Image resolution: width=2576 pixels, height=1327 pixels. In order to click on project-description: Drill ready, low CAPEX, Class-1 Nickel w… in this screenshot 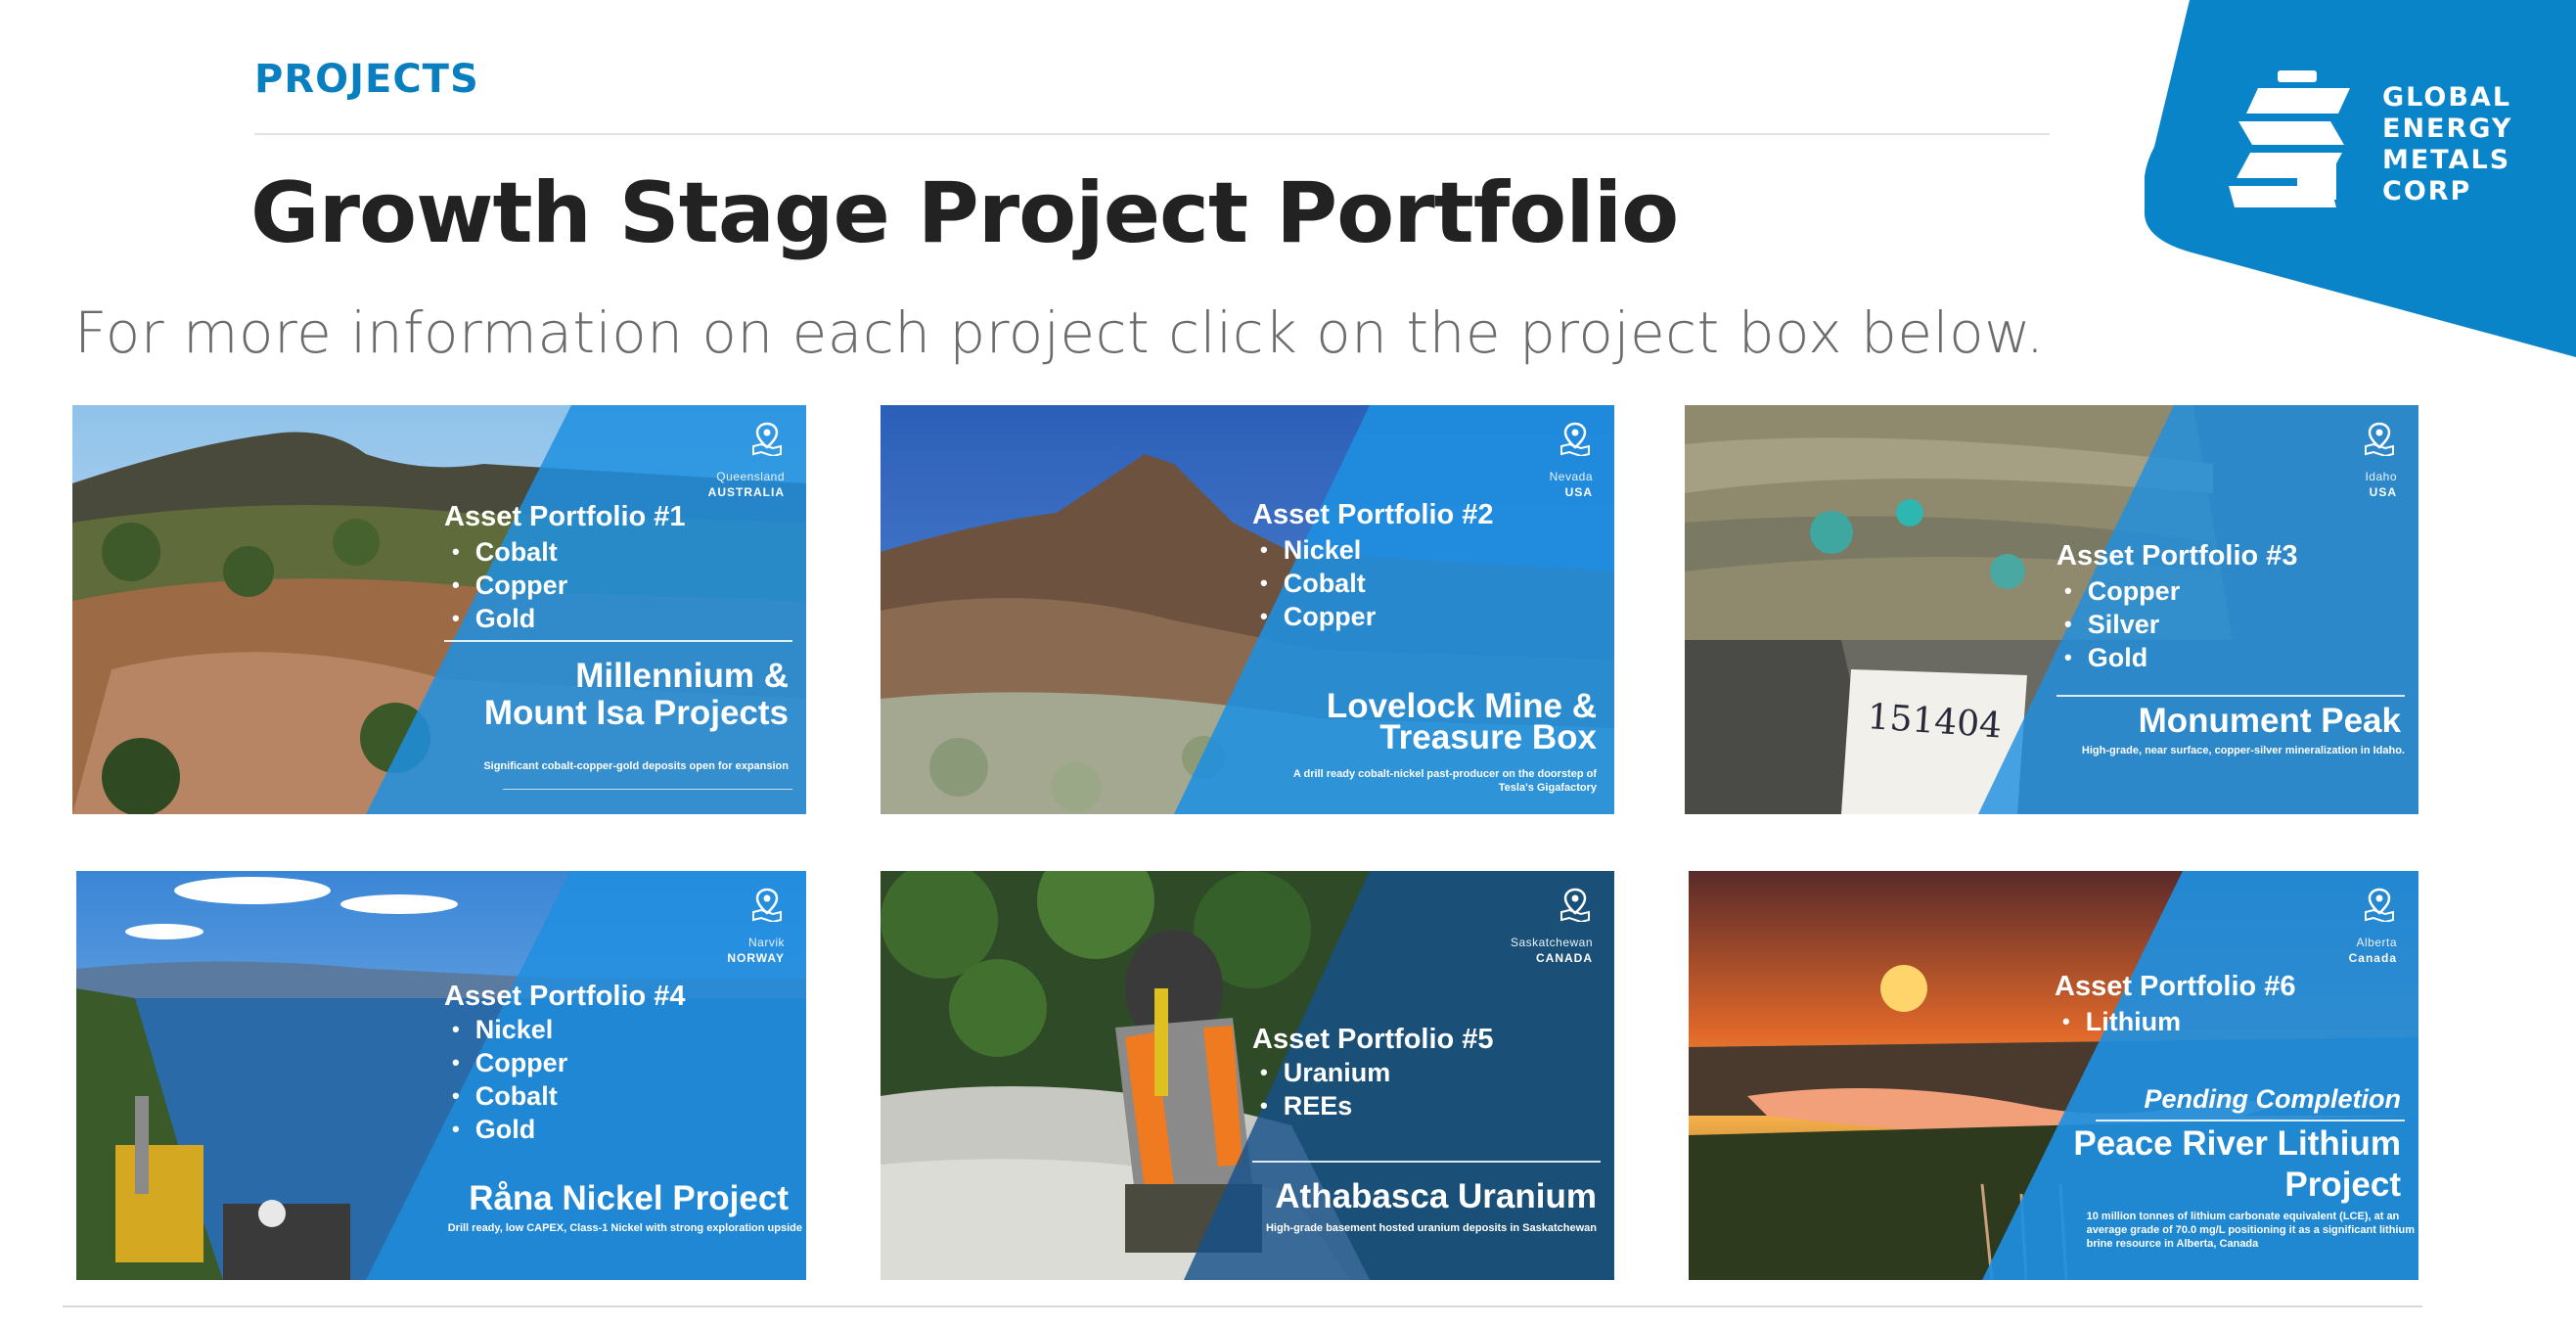, I will do `click(624, 1228)`.